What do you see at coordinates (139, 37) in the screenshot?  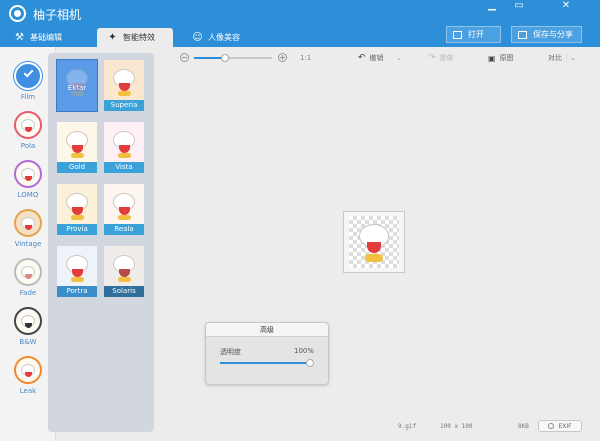 I see `tab-label: 智能特效` at bounding box center [139, 37].